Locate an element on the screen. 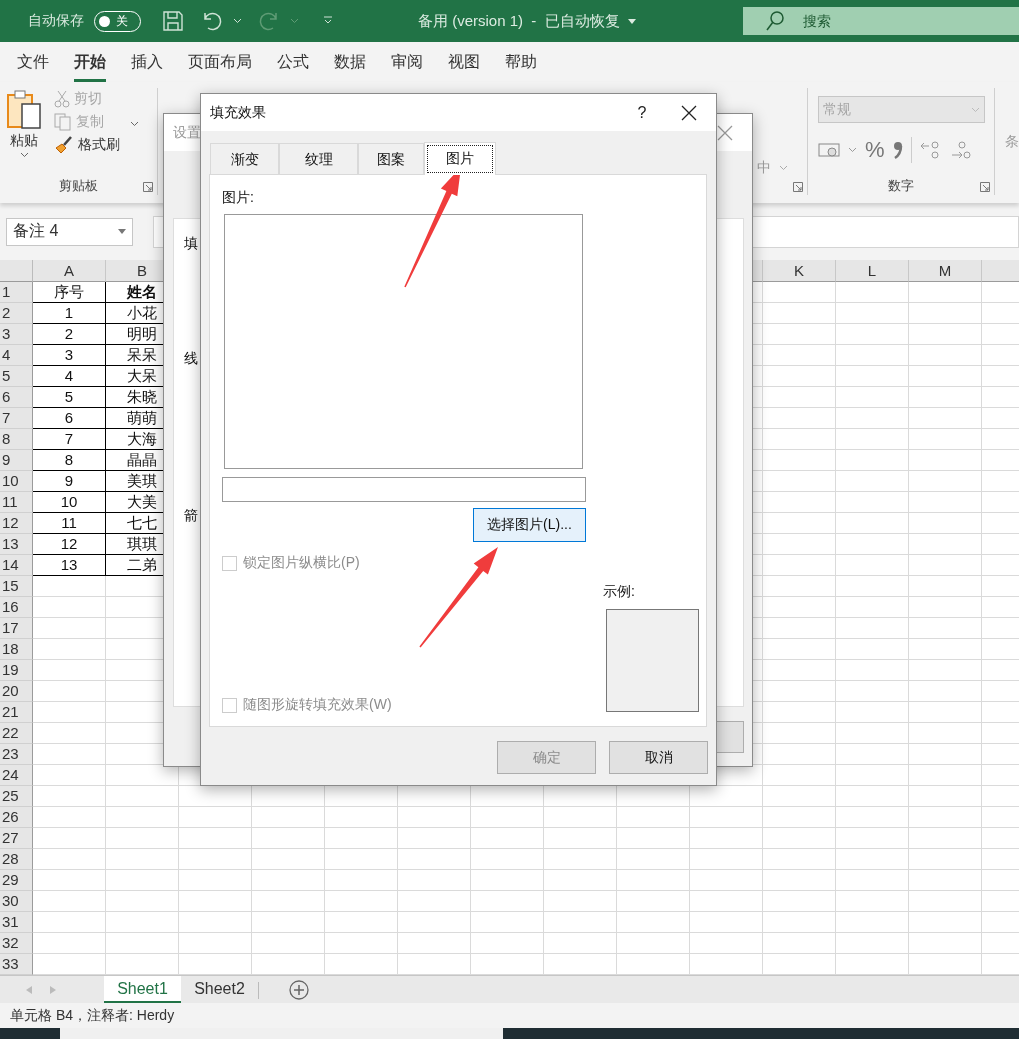 The height and width of the screenshot is (1039, 1019). table-cell: 13 is located at coordinates (69, 565).